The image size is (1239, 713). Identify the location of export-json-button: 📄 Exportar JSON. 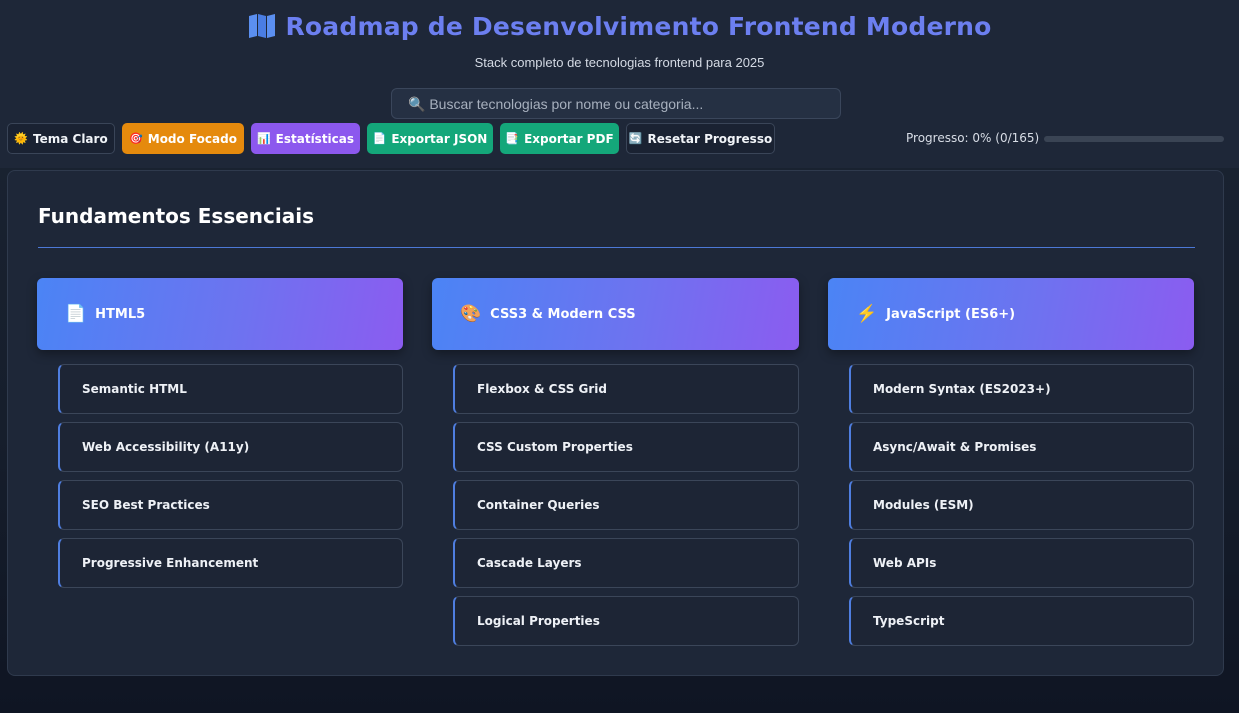
(430, 138).